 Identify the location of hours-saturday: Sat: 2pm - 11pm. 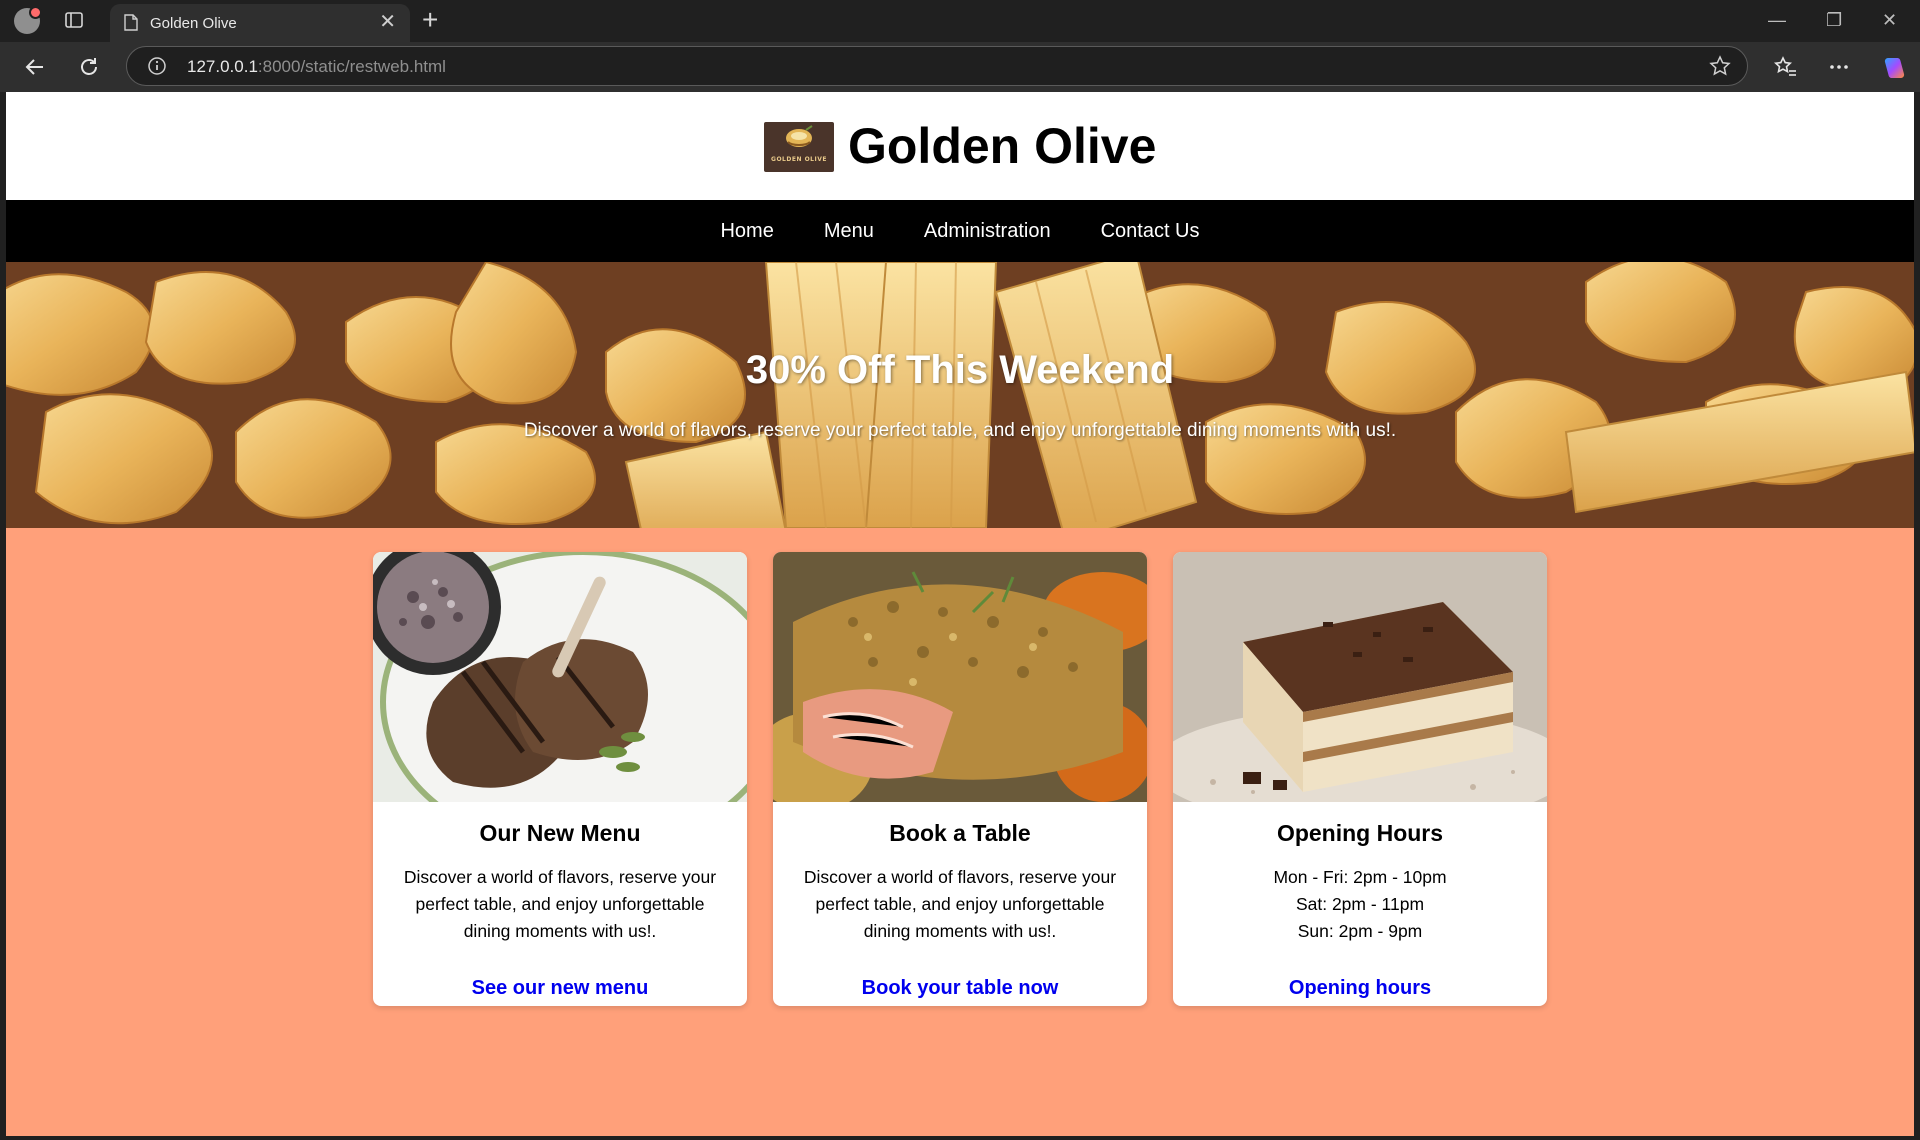
(1360, 904).